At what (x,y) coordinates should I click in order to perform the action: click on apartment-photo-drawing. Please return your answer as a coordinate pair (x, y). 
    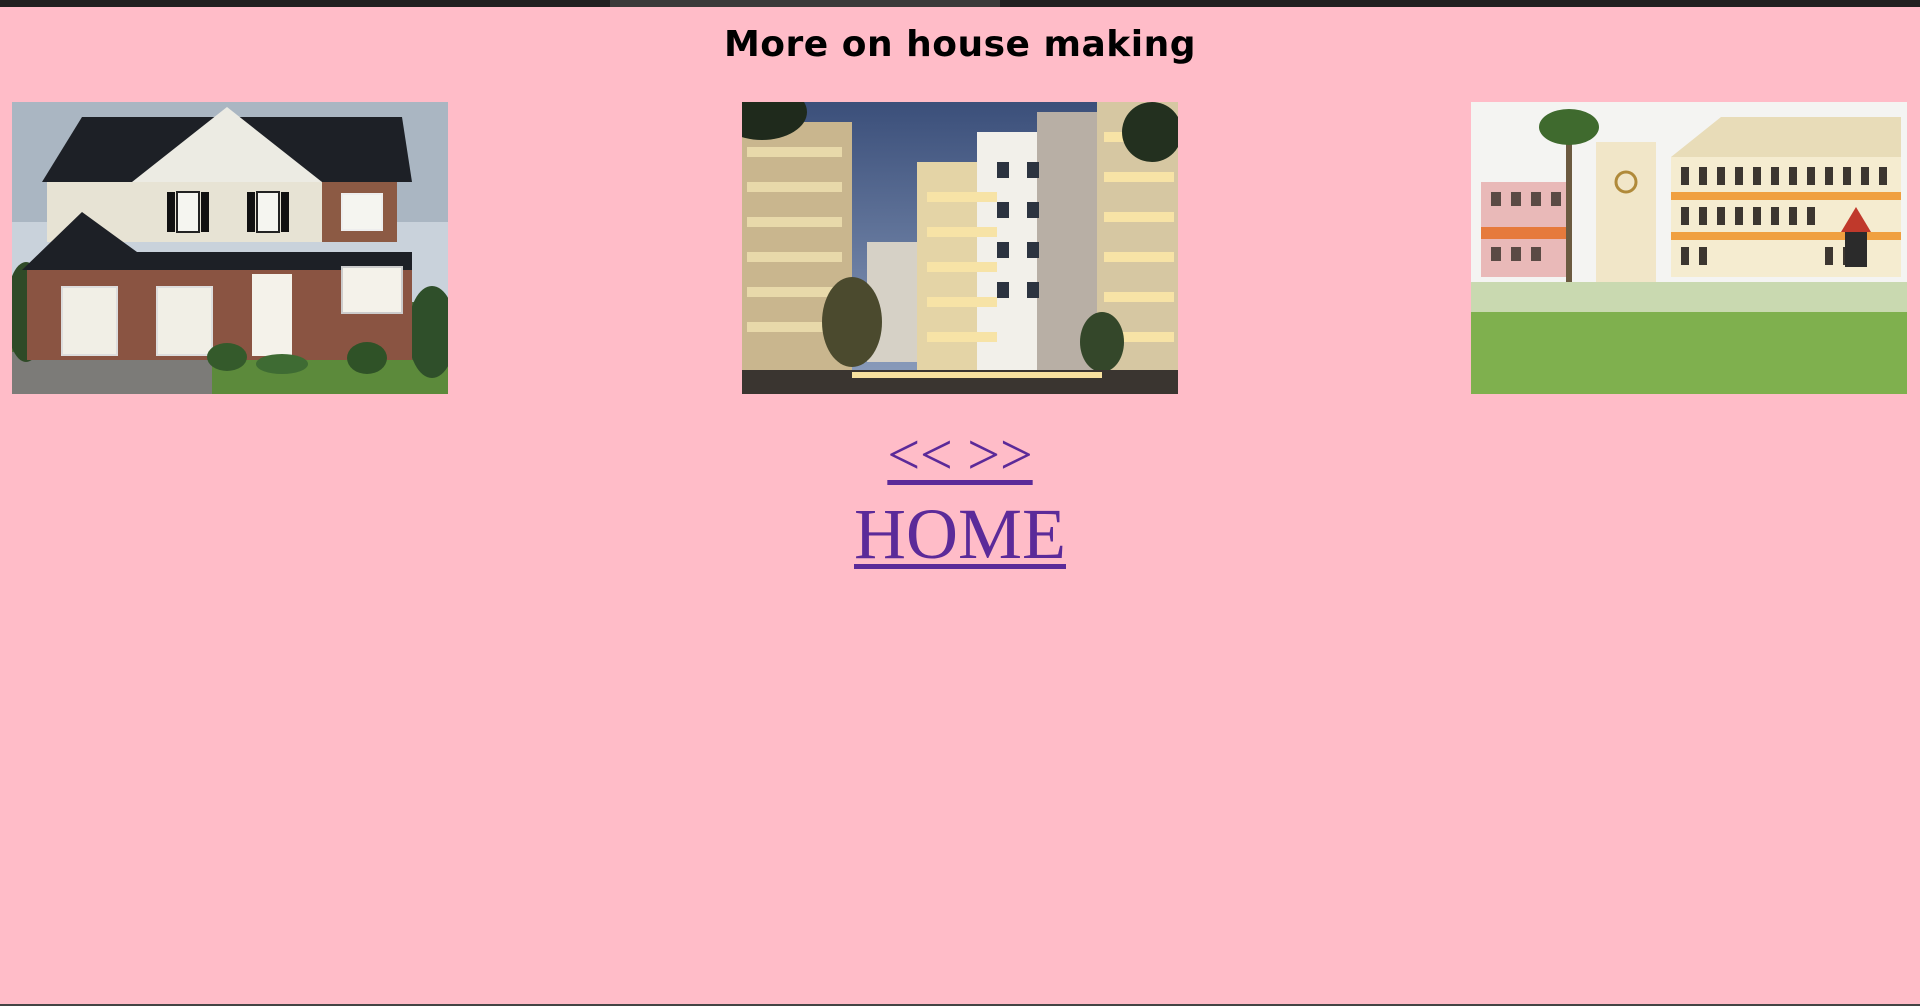
    Looking at the image, I should click on (960, 248).